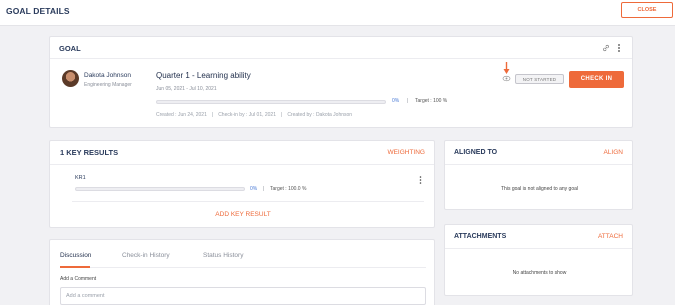 The width and height of the screenshot is (675, 305). What do you see at coordinates (396, 101) in the screenshot?
I see `goal-progress-percent: 0%` at bounding box center [396, 101].